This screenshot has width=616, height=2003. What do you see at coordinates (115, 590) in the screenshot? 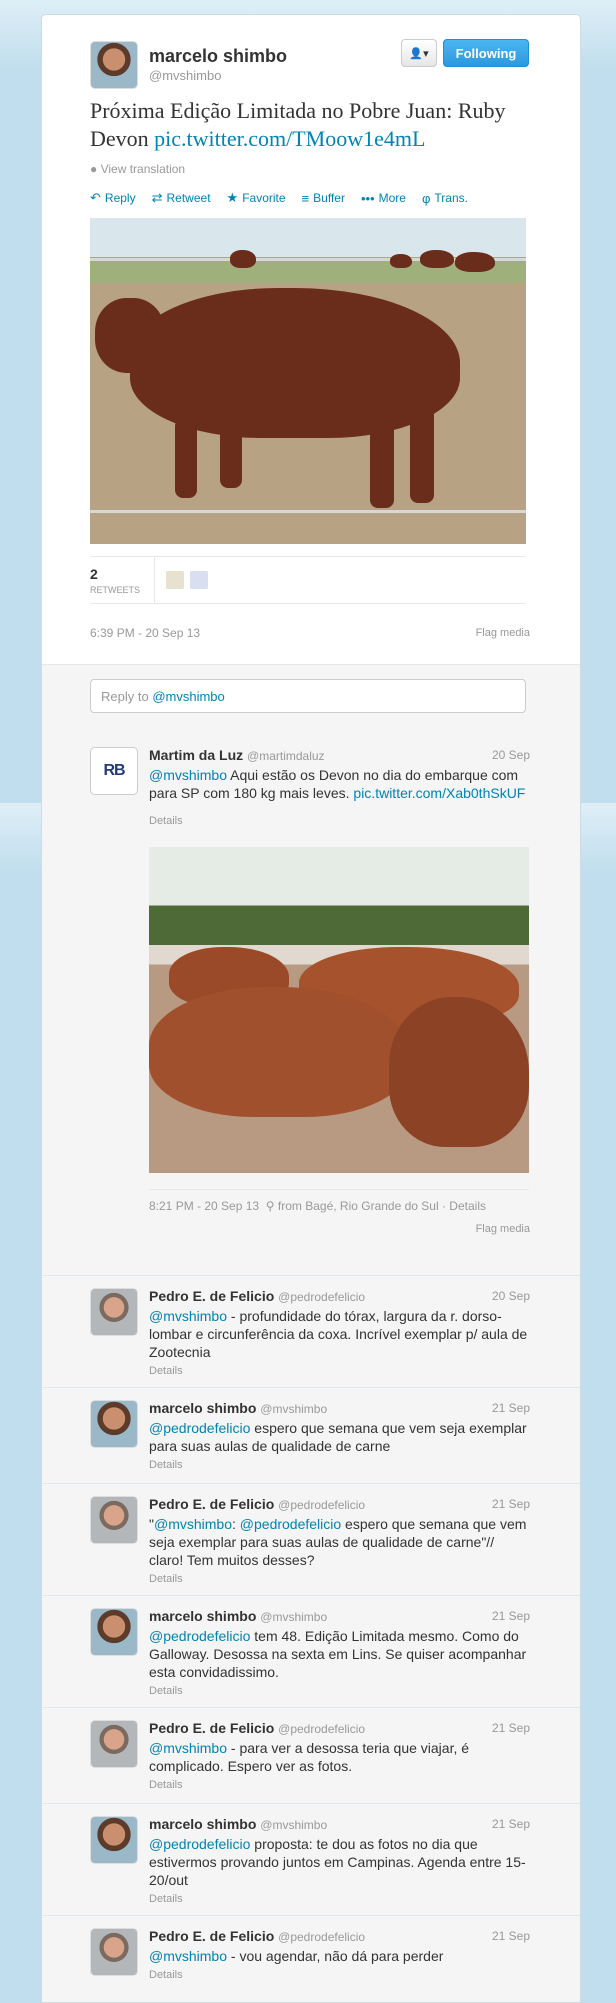
I see `retweet-label: RETWEETS` at bounding box center [115, 590].